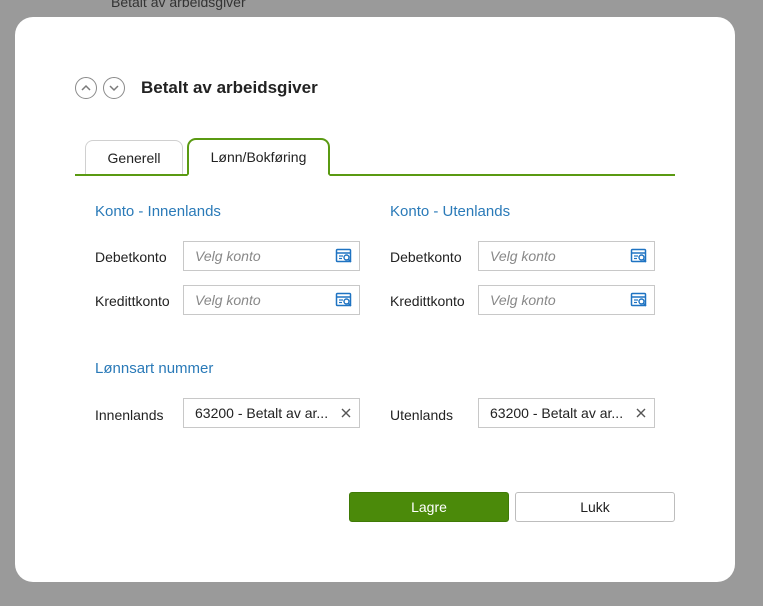  I want to click on section-title-konto-utenlands: Konto - Utenlands, so click(450, 211).